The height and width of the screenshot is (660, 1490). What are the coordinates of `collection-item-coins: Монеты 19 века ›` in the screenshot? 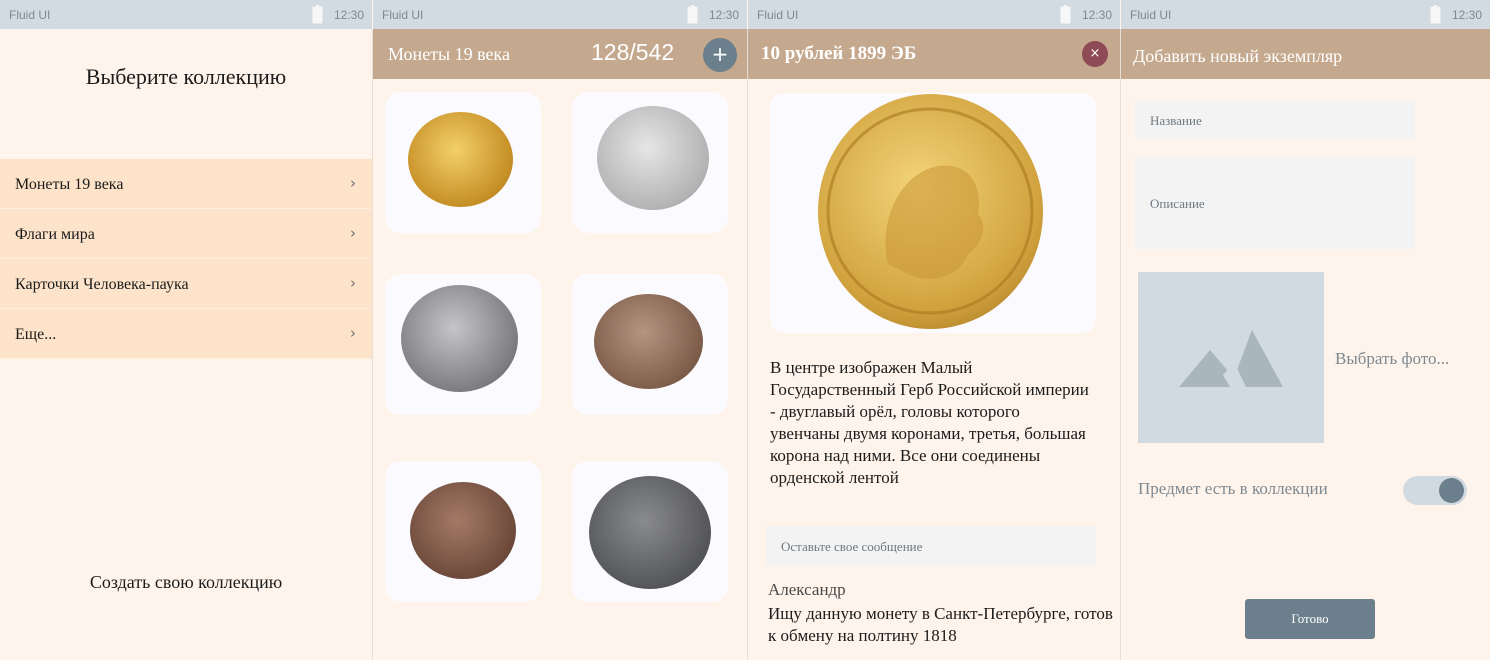 It's located at (186, 184).